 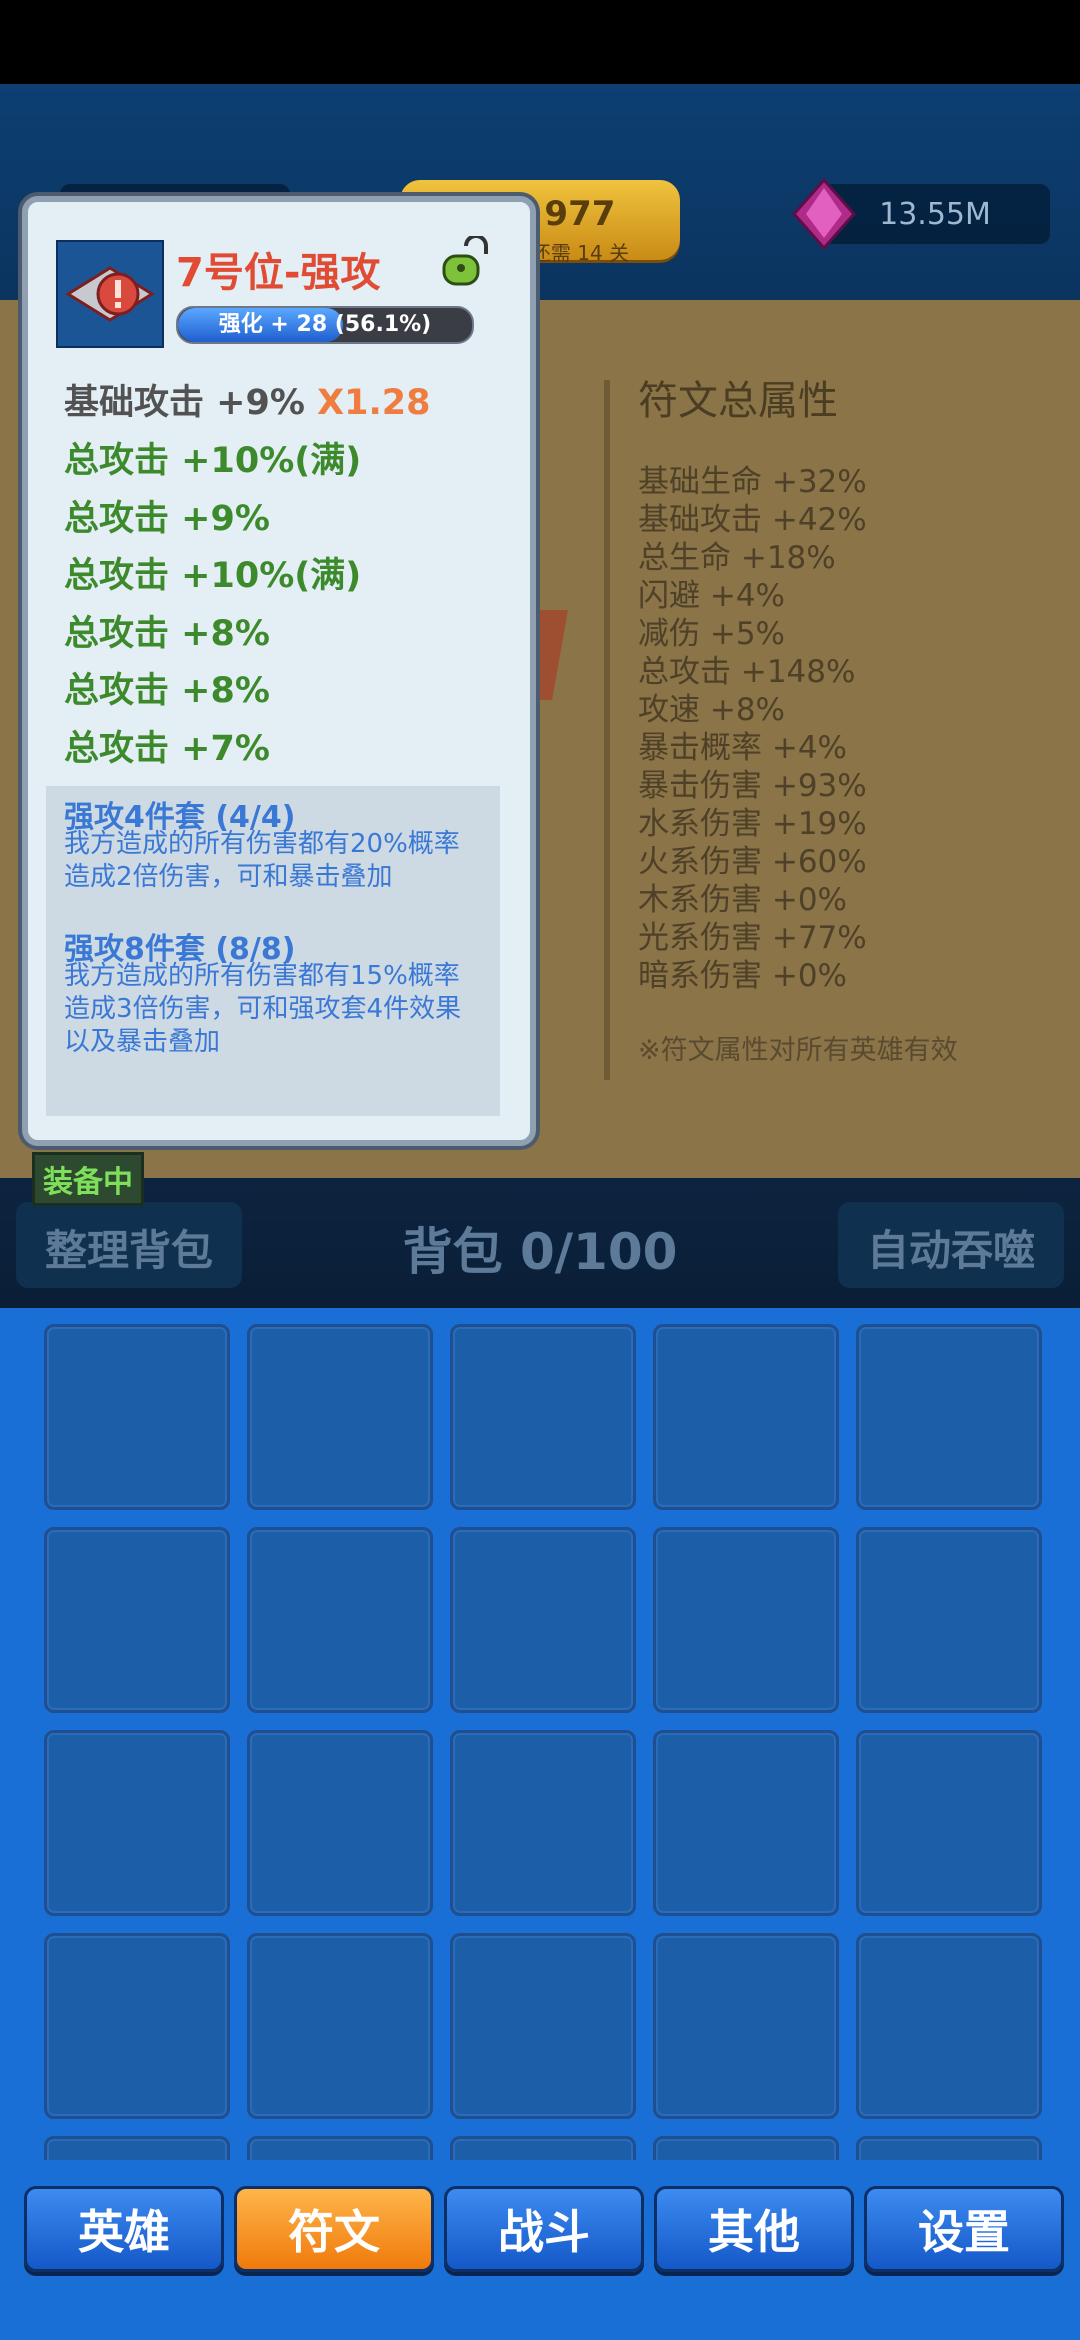 I want to click on enhance-progress-label: 强化 + 28 (56.1%), so click(x=325, y=324).